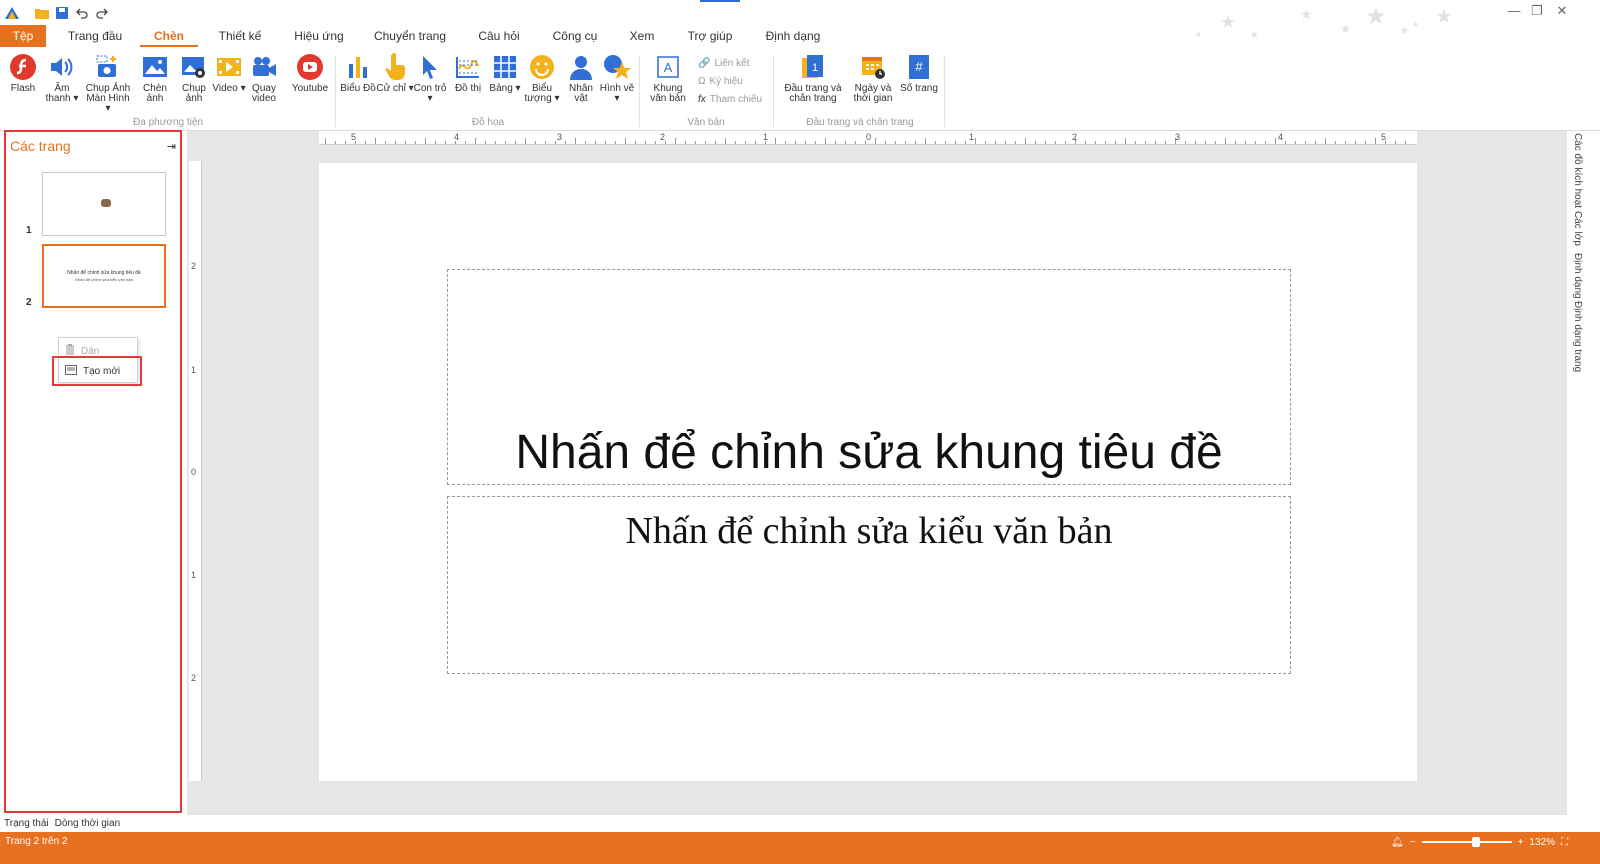  What do you see at coordinates (723, 63) in the screenshot?
I see `link-button: 🔗 Liên kết` at bounding box center [723, 63].